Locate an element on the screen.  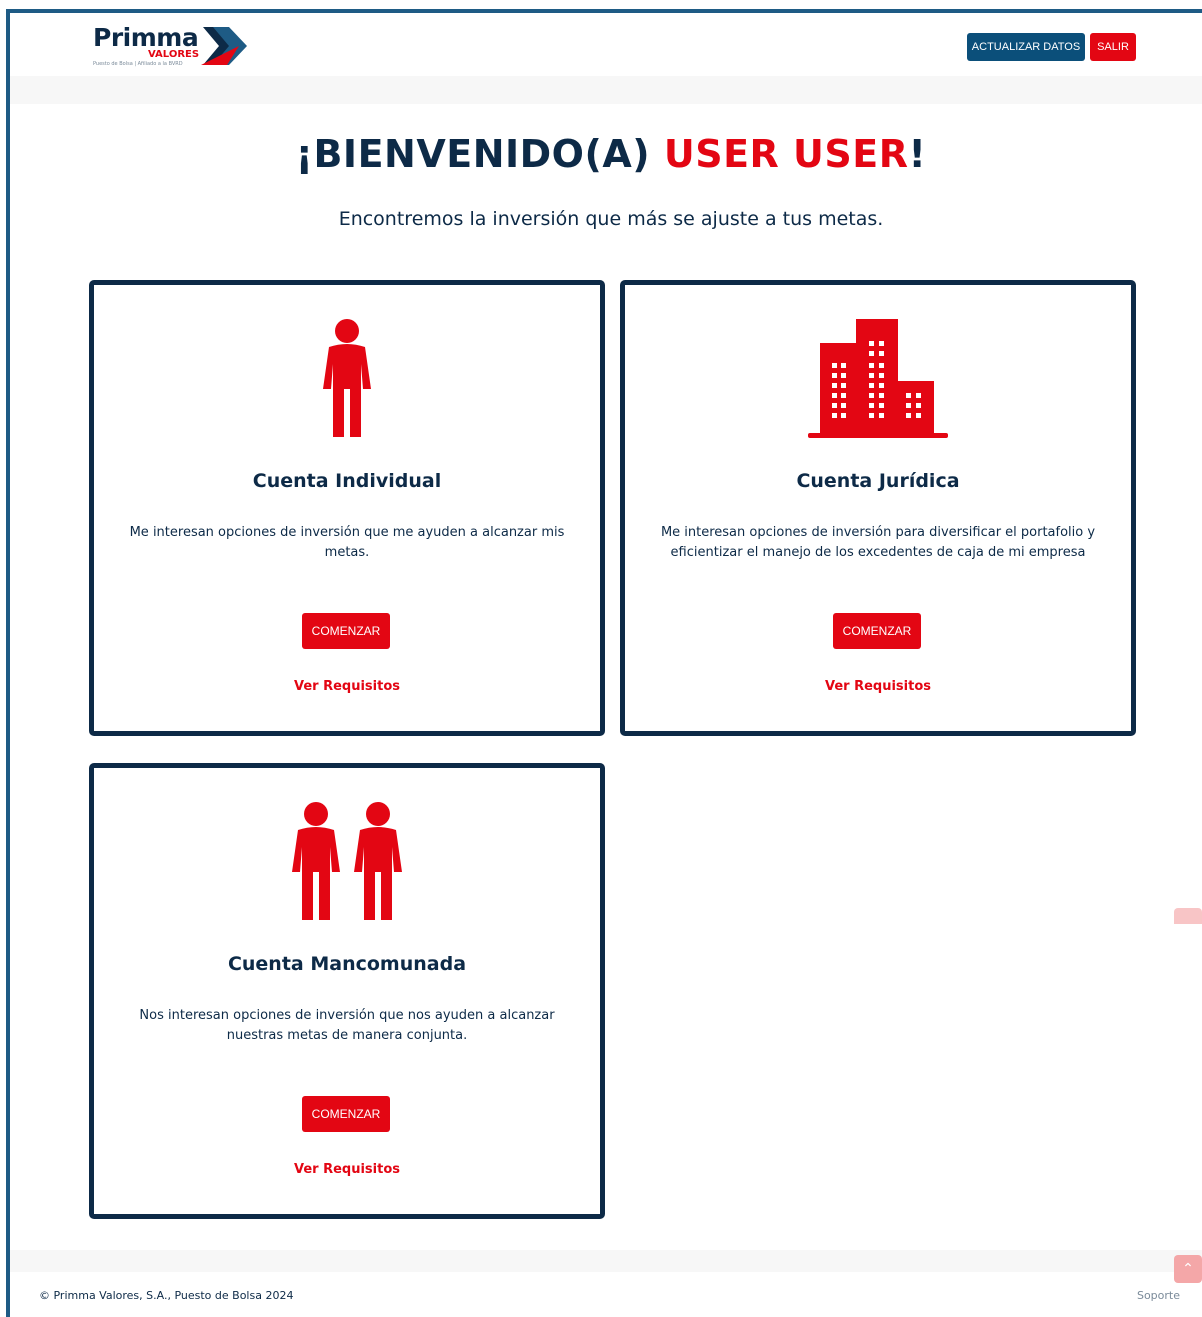
card-juridica-icon-wrap is located at coordinates (878, 379).